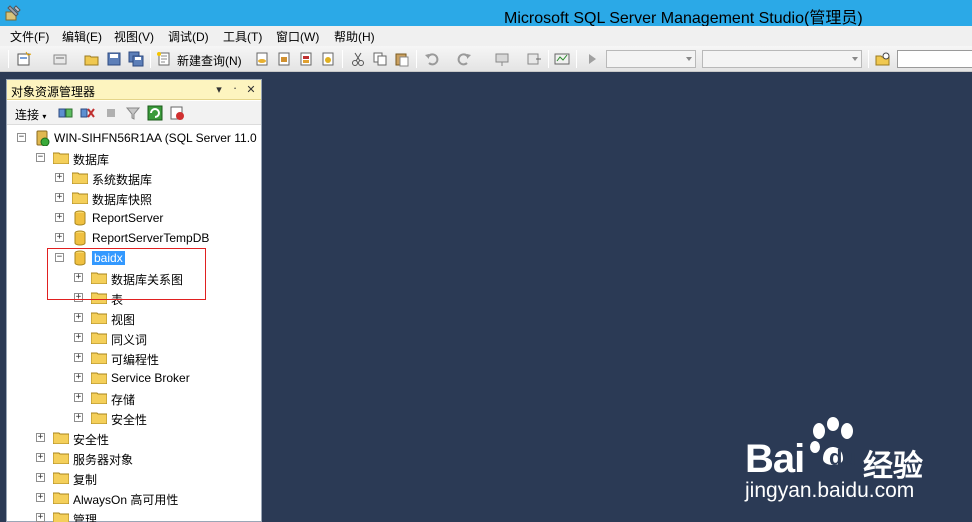  Describe the element at coordinates (164, 59) in the screenshot. I see `new-query-icon` at that location.